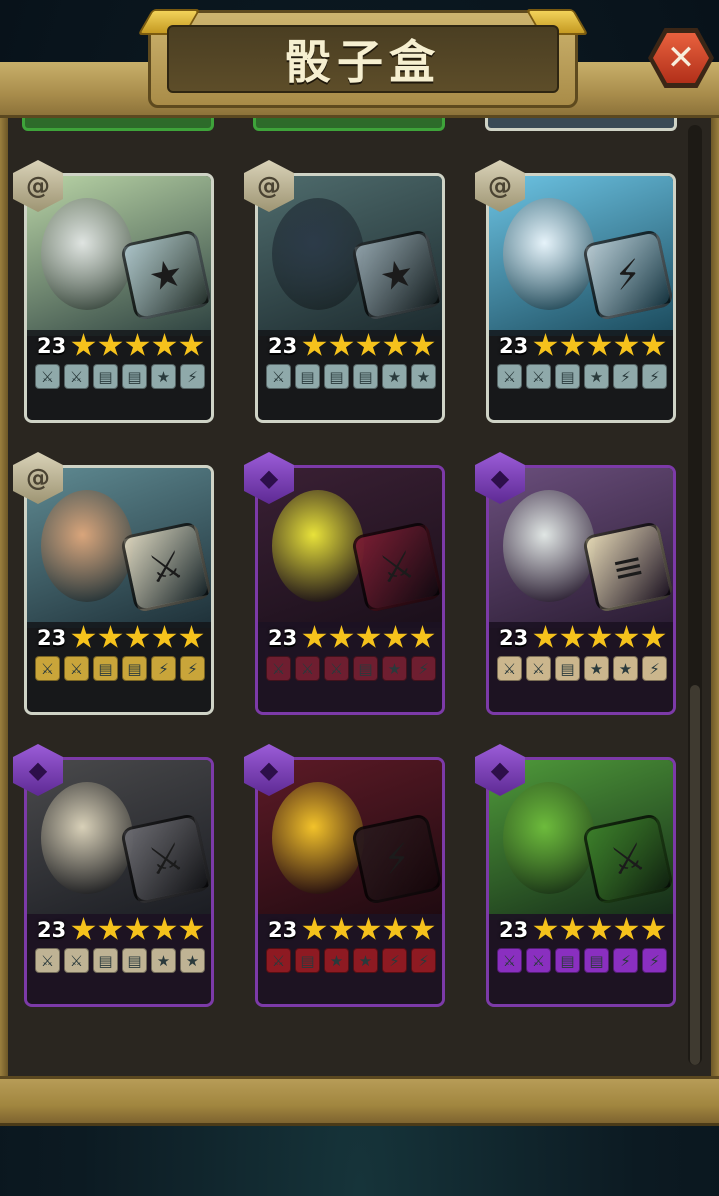  Describe the element at coordinates (351, 376) in the screenshot. I see `dice-faces: ⚔ ▤ ▤ ▤ ★ ★` at that location.